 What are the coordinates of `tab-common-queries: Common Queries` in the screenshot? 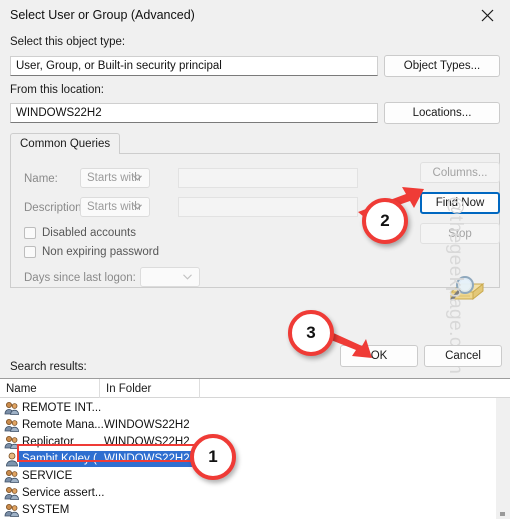 It's located at (65, 143).